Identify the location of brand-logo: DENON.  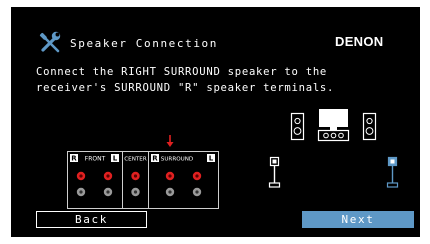
(359, 41).